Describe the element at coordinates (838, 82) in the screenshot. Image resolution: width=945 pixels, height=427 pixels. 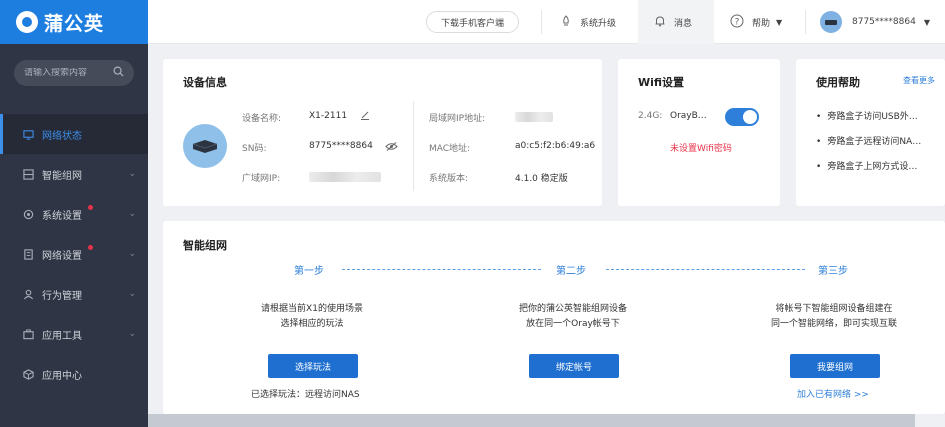
I see `help-card-title: 使用帮助` at that location.